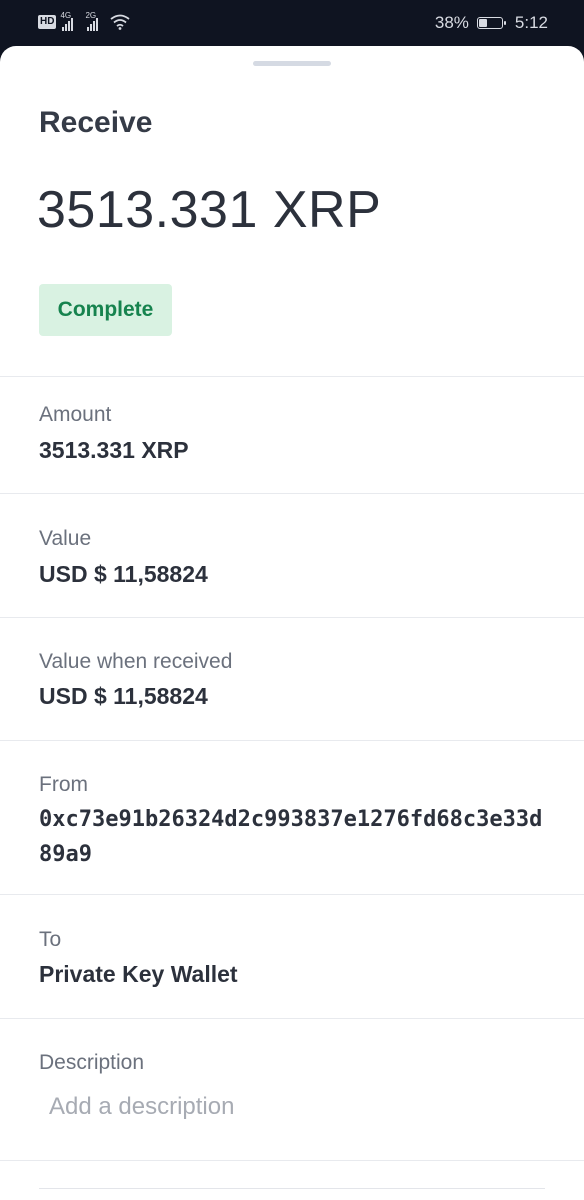 The height and width of the screenshot is (1200, 584). What do you see at coordinates (105, 310) in the screenshot?
I see `status-badge: Complete` at bounding box center [105, 310].